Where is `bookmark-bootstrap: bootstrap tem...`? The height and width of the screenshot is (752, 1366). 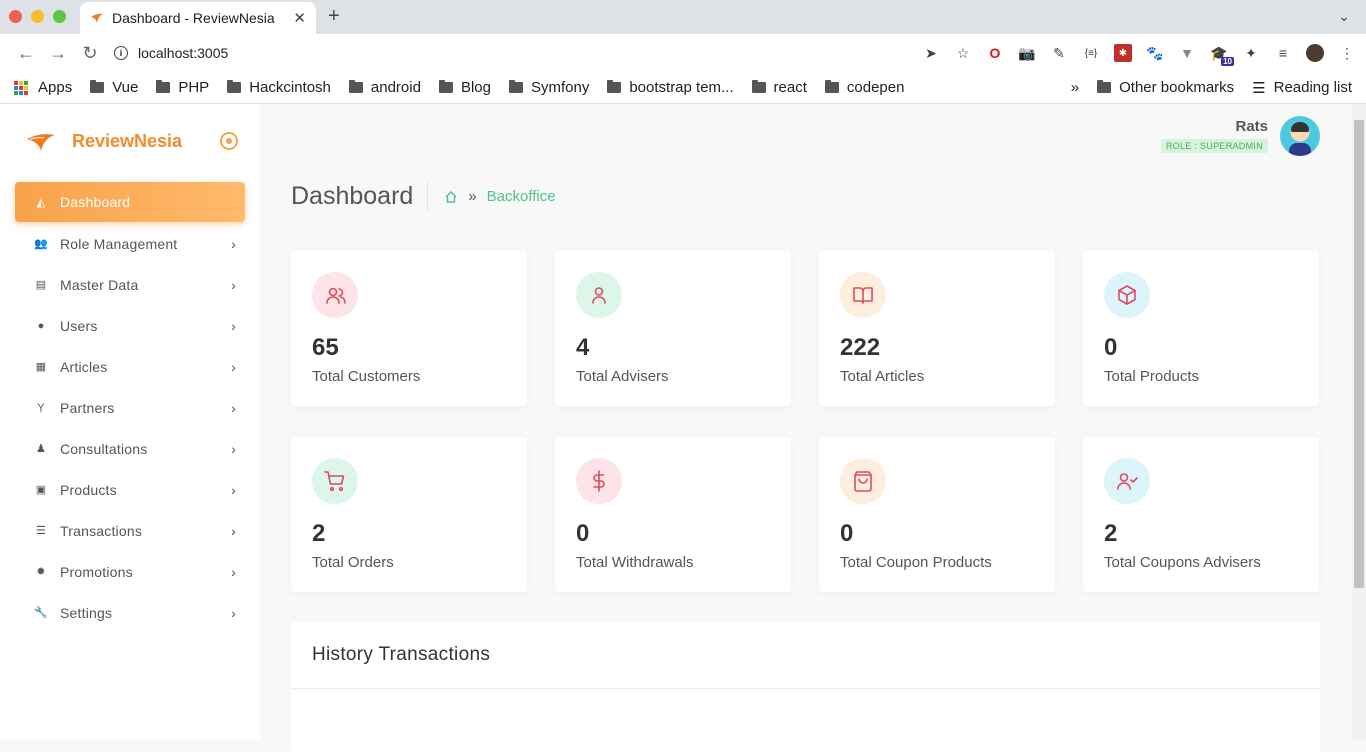
bookmark-bootstrap: bootstrap tem... is located at coordinates (670, 87).